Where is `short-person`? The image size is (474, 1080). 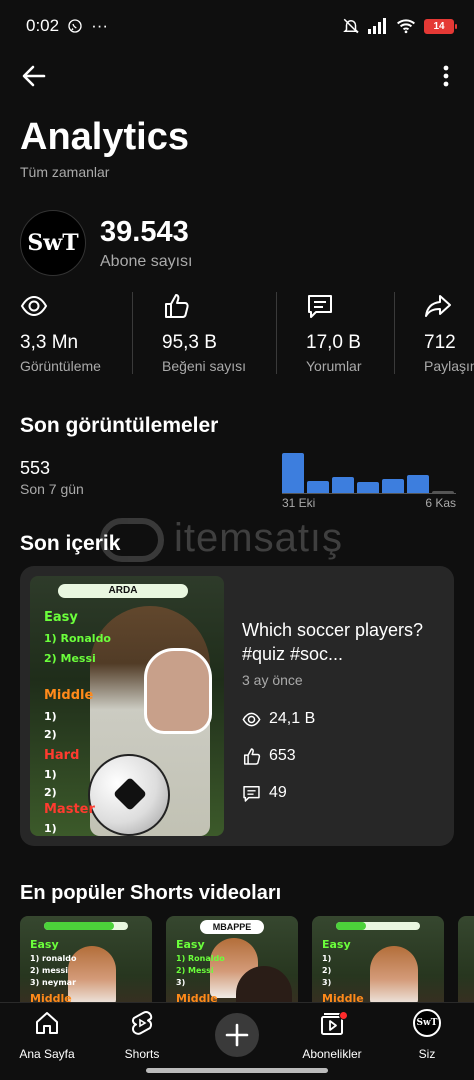
short-person is located at coordinates (394, 975).